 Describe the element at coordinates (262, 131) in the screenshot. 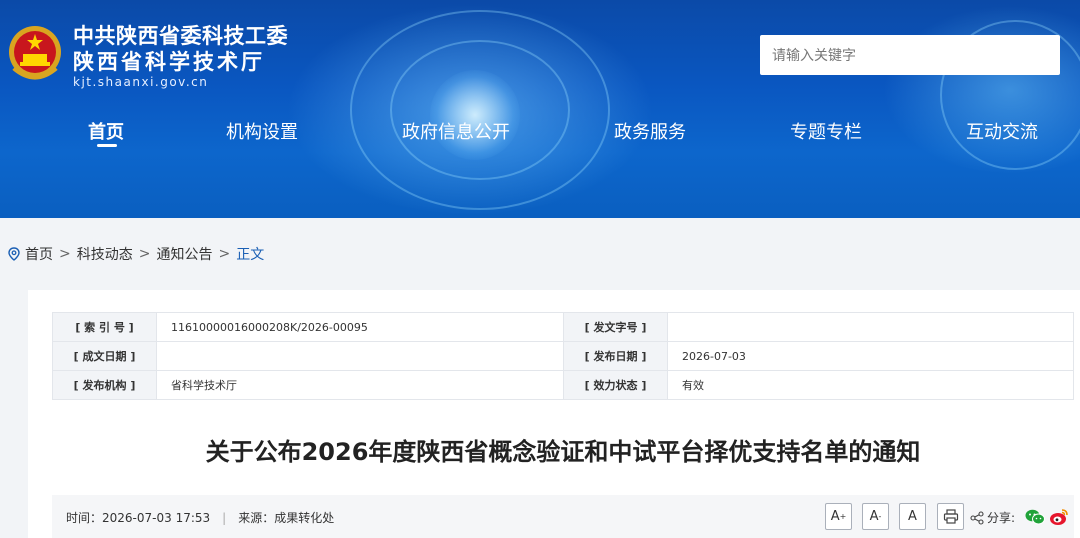

I see `nav-item-organization: 机构设置` at that location.